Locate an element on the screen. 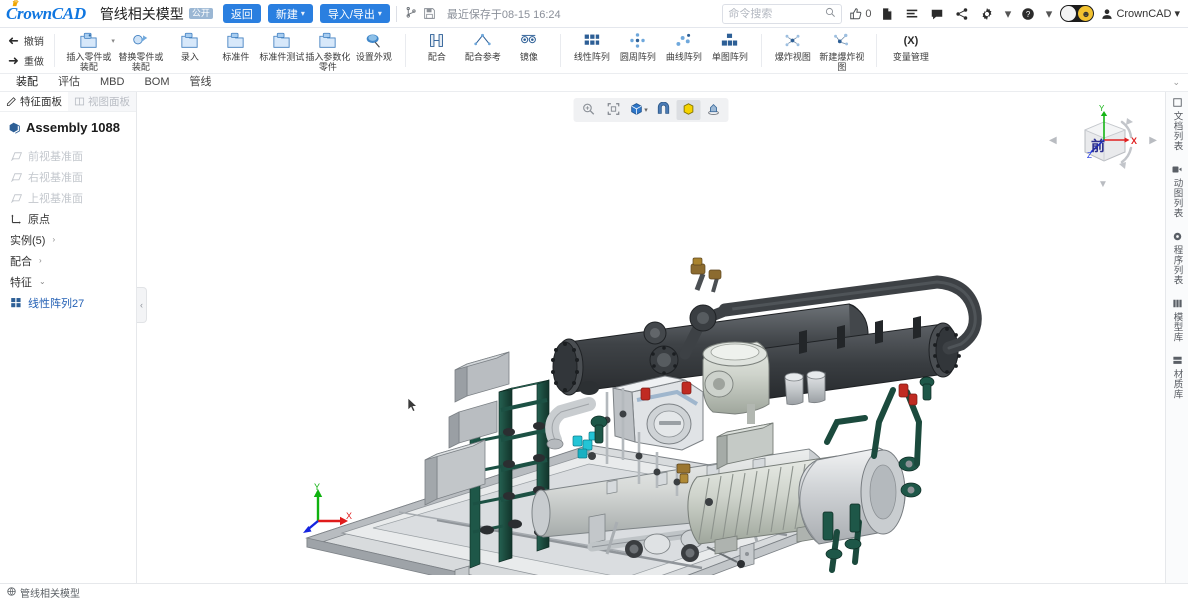 This screenshot has width=1188, height=600. brand-text: ♛ CrownCAD is located at coordinates (46, 12).